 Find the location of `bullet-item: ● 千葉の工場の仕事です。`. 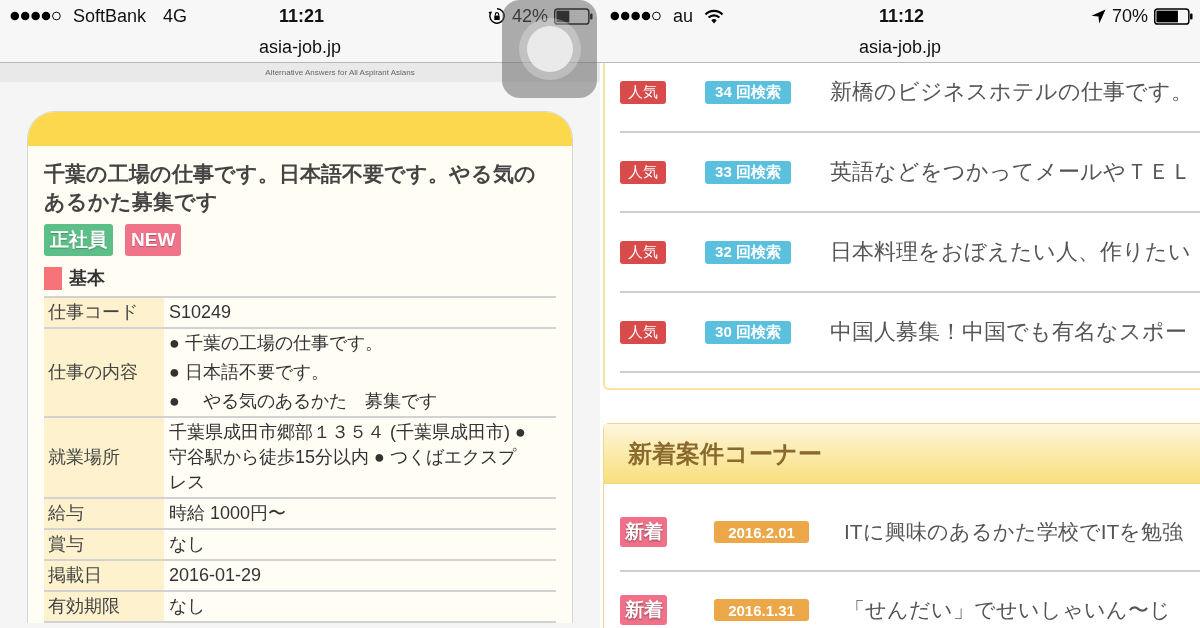

bullet-item: ● 千葉の工場の仕事です。 is located at coordinates (276, 343).